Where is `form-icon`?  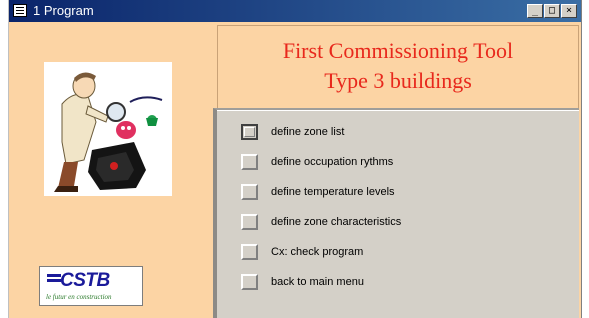 form-icon is located at coordinates (20, 10).